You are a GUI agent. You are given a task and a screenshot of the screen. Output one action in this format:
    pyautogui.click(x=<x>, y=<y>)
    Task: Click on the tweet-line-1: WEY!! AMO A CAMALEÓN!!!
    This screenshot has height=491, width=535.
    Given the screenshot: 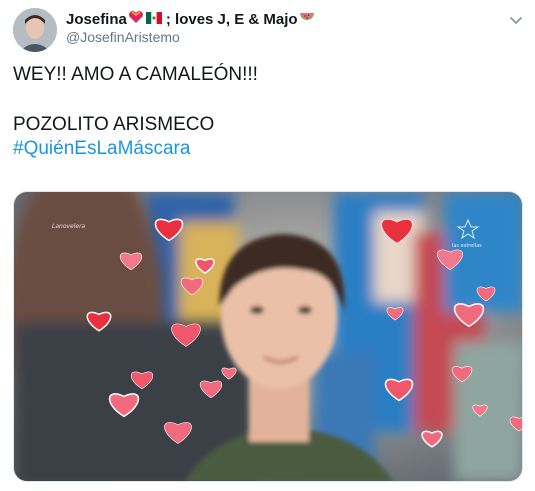 What is the action you would take?
    pyautogui.click(x=135, y=74)
    